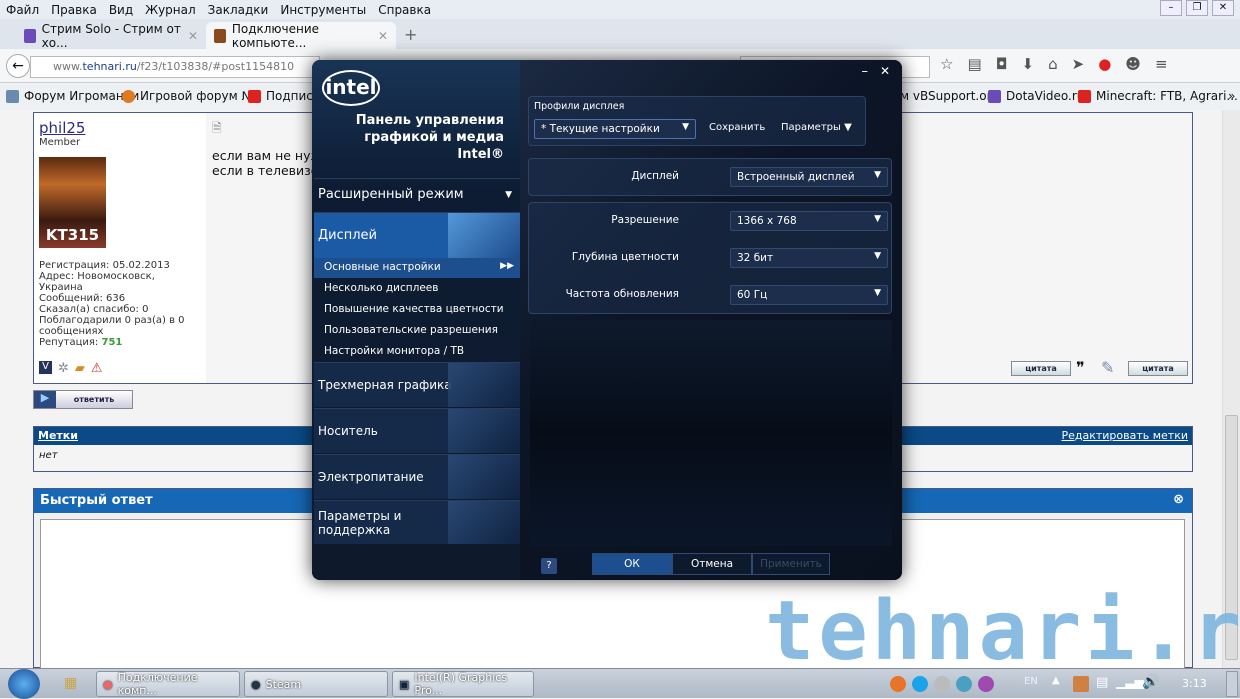 This screenshot has width=1240, height=699. What do you see at coordinates (898, 684) in the screenshot?
I see `firefox-tray-icon` at bounding box center [898, 684].